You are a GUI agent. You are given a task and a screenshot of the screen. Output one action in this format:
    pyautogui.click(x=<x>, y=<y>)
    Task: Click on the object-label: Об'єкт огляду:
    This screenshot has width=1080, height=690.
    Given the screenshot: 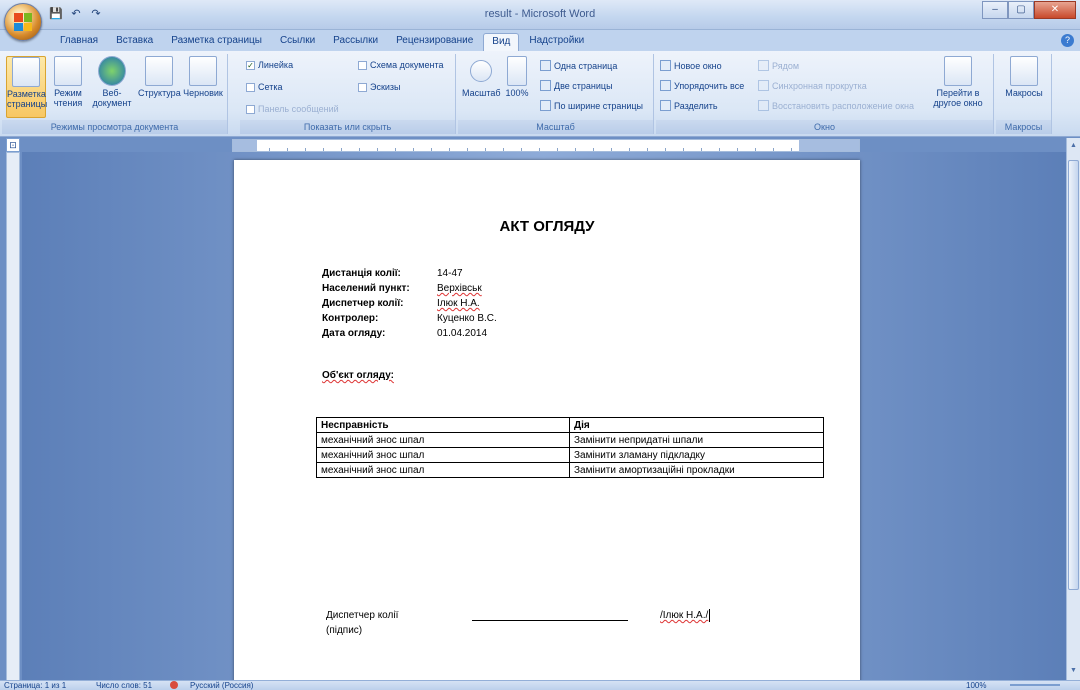 What is the action you would take?
    pyautogui.click(x=358, y=375)
    